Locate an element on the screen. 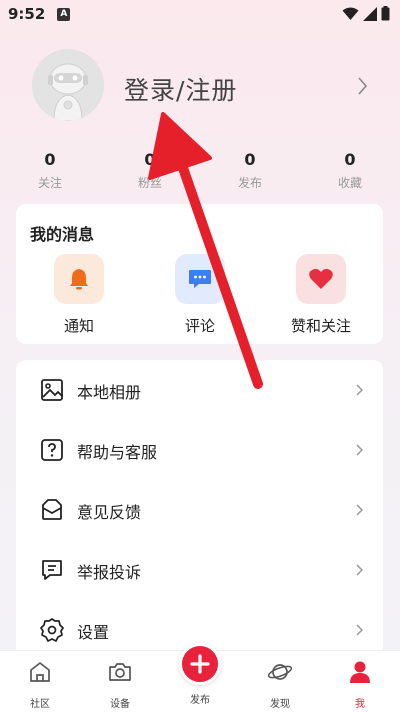 Image resolution: width=400 pixels, height=712 pixels. signal-icon is located at coordinates (370, 13).